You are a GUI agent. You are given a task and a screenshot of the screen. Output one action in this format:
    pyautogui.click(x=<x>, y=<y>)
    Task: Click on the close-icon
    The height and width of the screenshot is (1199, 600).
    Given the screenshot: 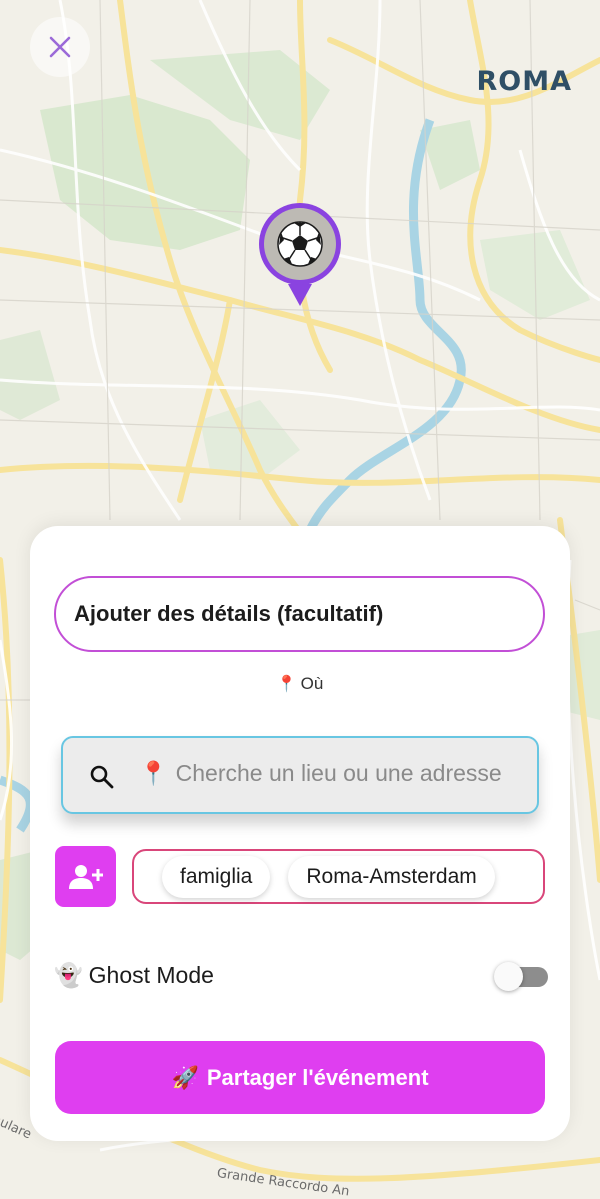 What is the action you would take?
    pyautogui.click(x=60, y=47)
    